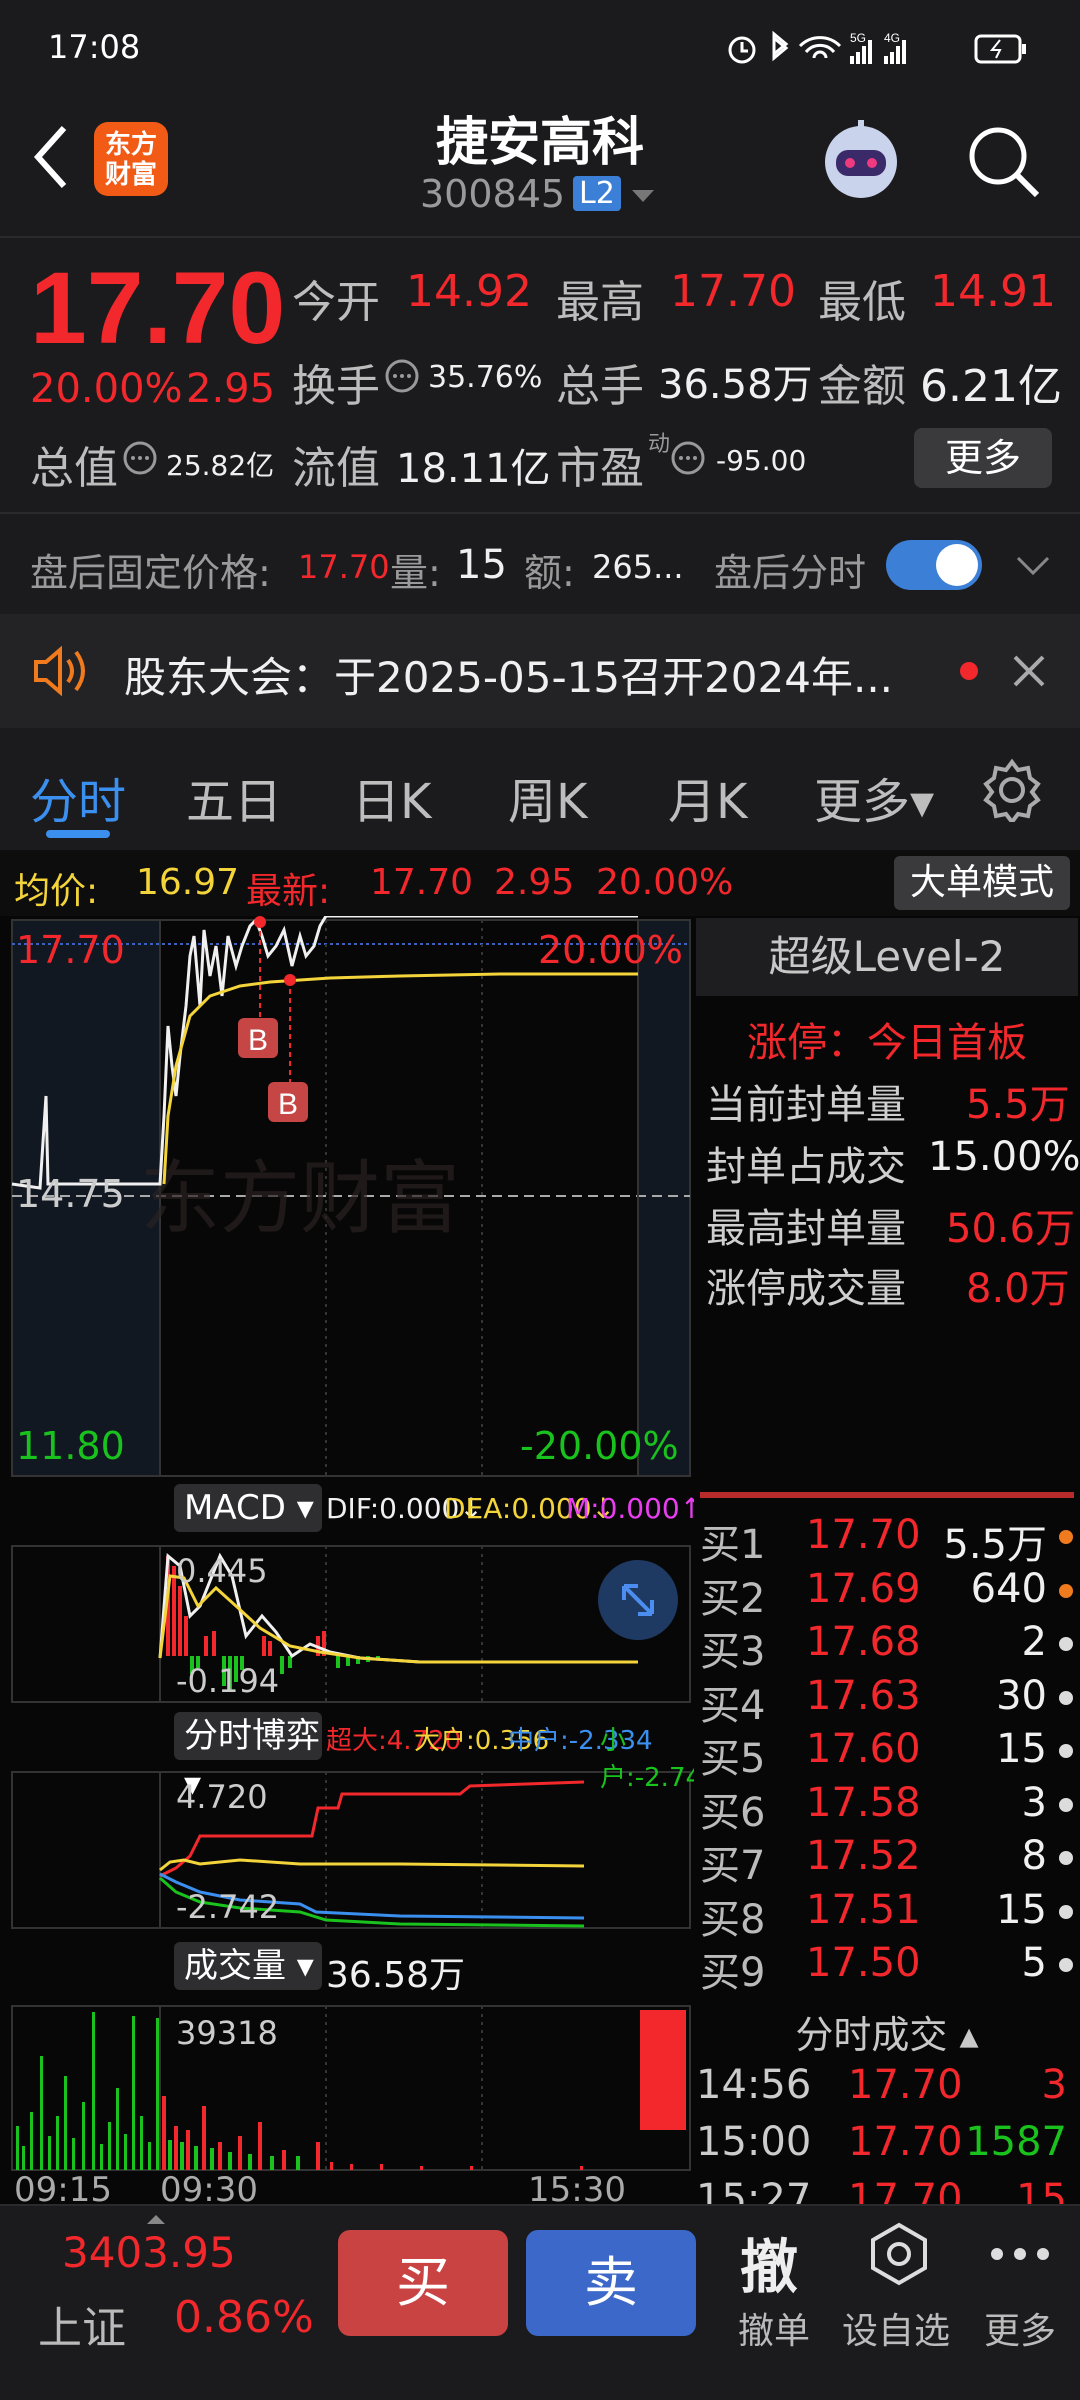  I want to click on last-price: 17.70, so click(158, 308).